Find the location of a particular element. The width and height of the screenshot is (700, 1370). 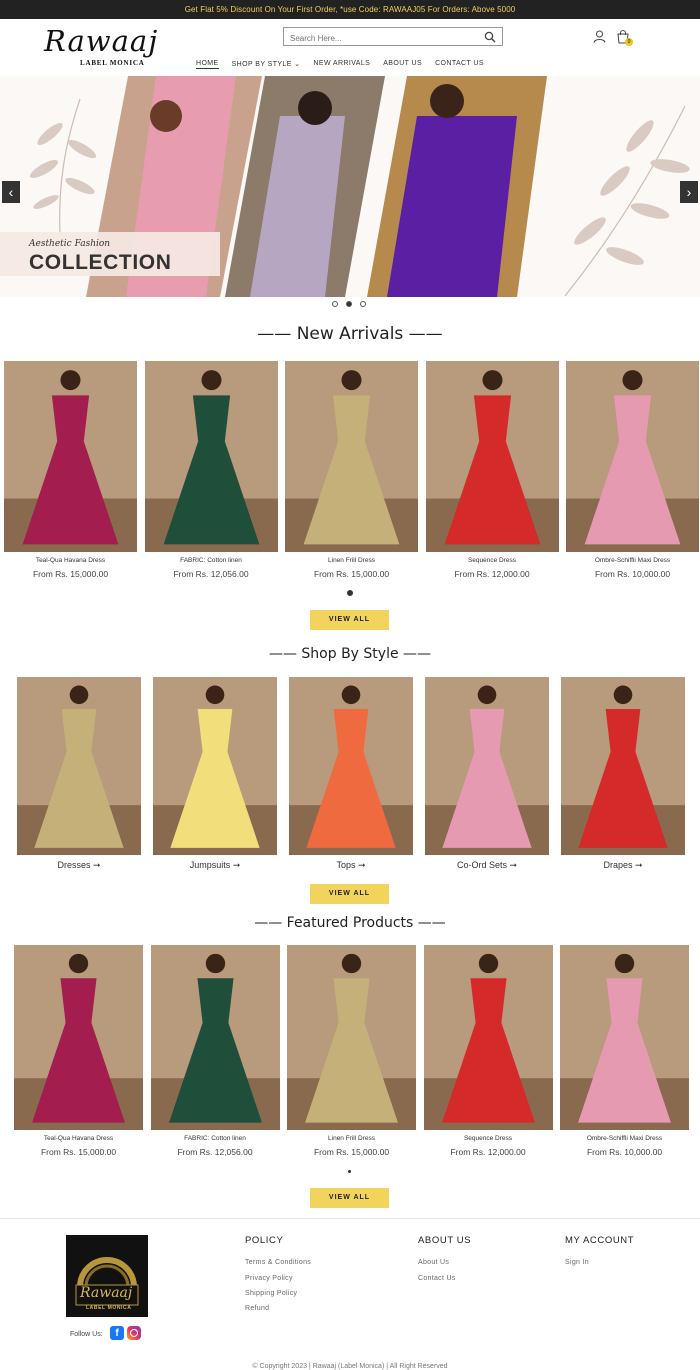

style-label: Co-Ord Sets ➞ is located at coordinates (487, 865).